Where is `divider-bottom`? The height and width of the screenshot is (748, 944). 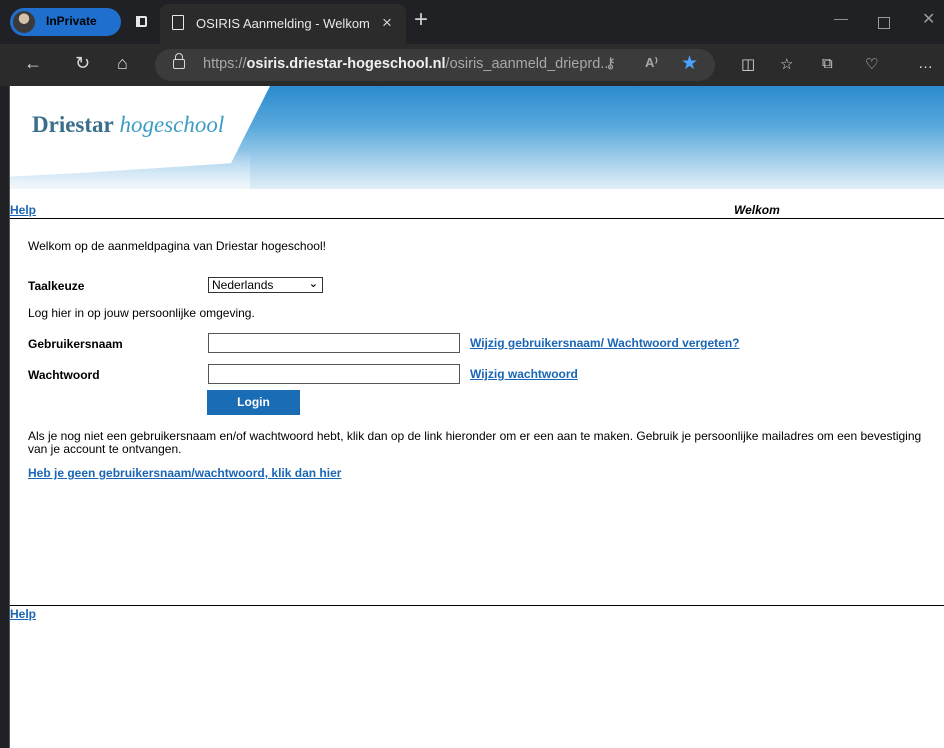
divider-bottom is located at coordinates (477, 605).